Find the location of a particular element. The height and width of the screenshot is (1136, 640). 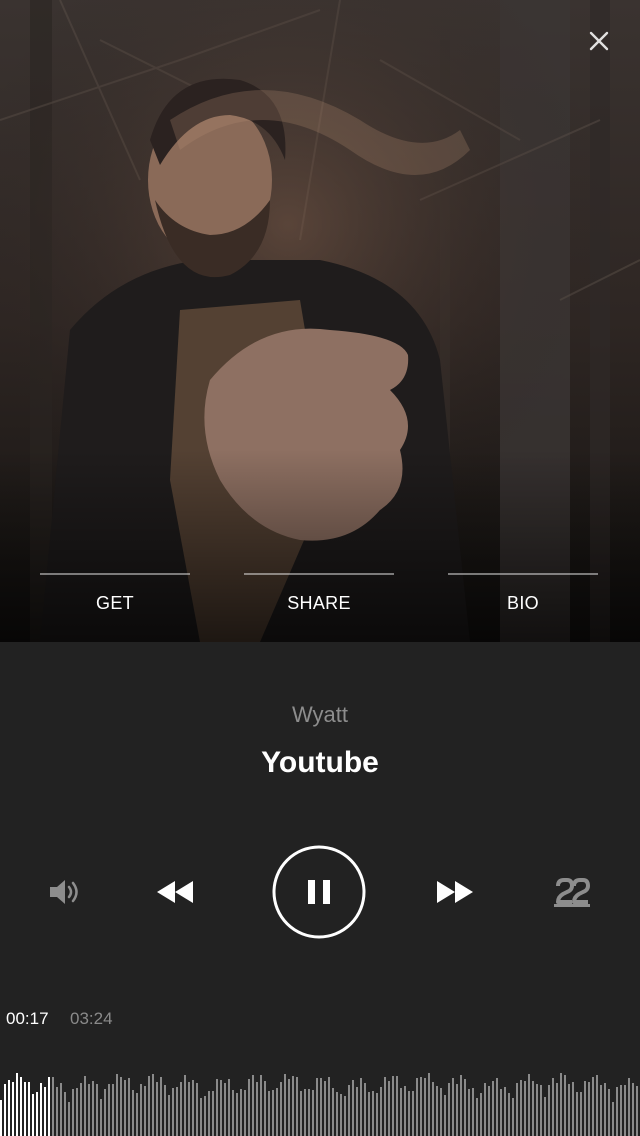

volume-icon is located at coordinates (64, 892).